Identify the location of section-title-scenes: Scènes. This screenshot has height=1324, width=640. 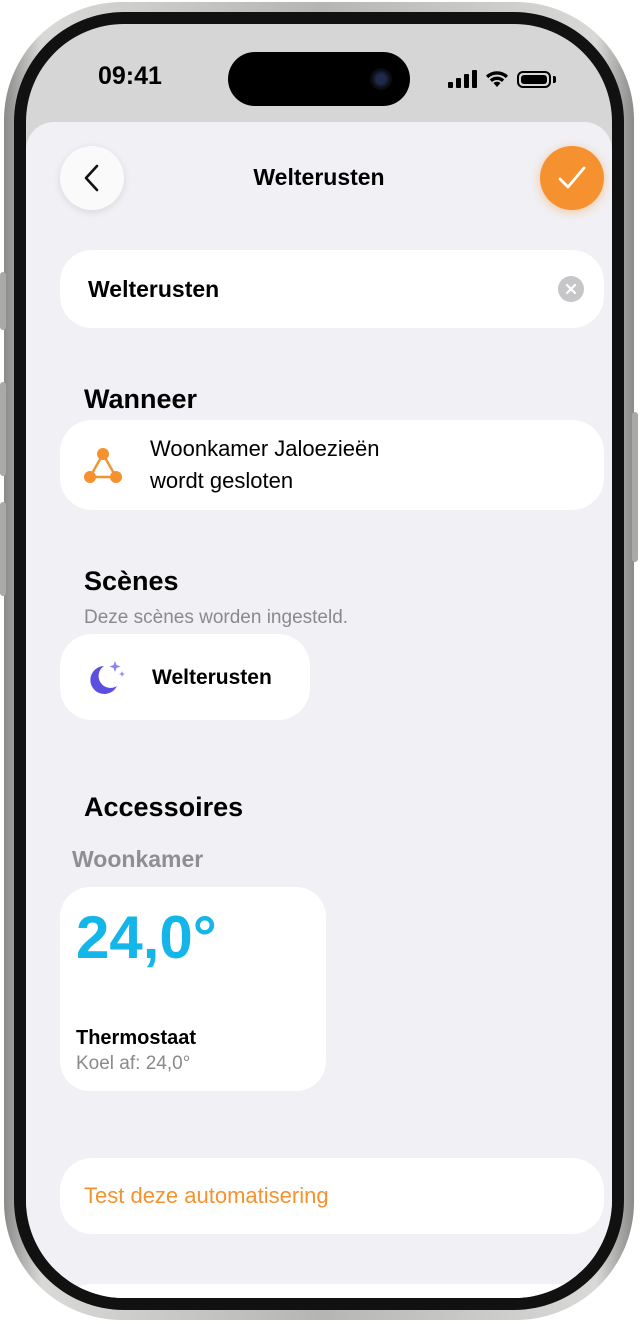
(131, 581).